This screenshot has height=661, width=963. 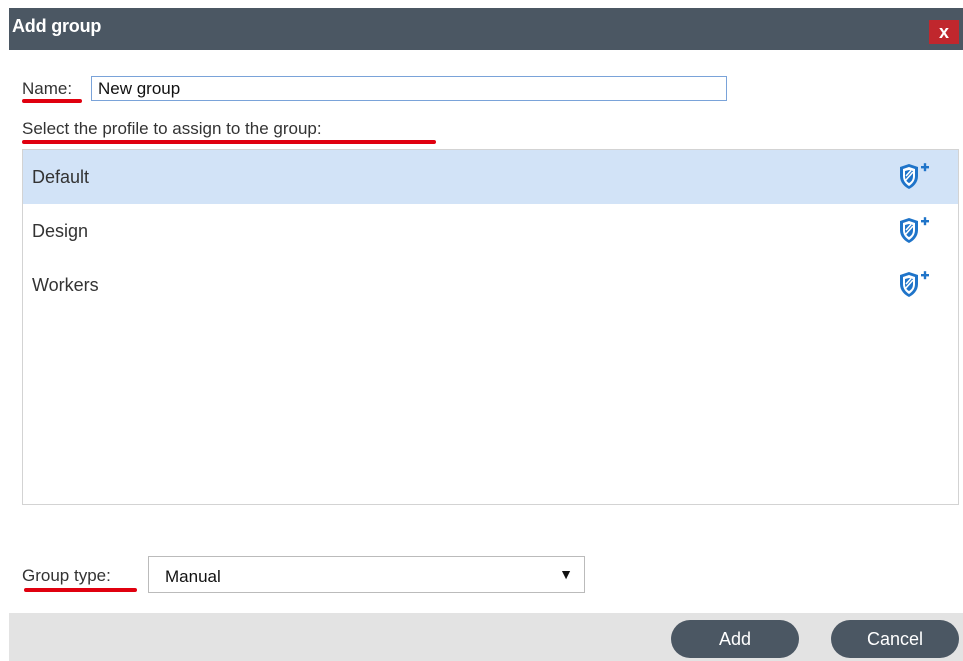 What do you see at coordinates (490, 177) in the screenshot?
I see `profile-item-default: Default` at bounding box center [490, 177].